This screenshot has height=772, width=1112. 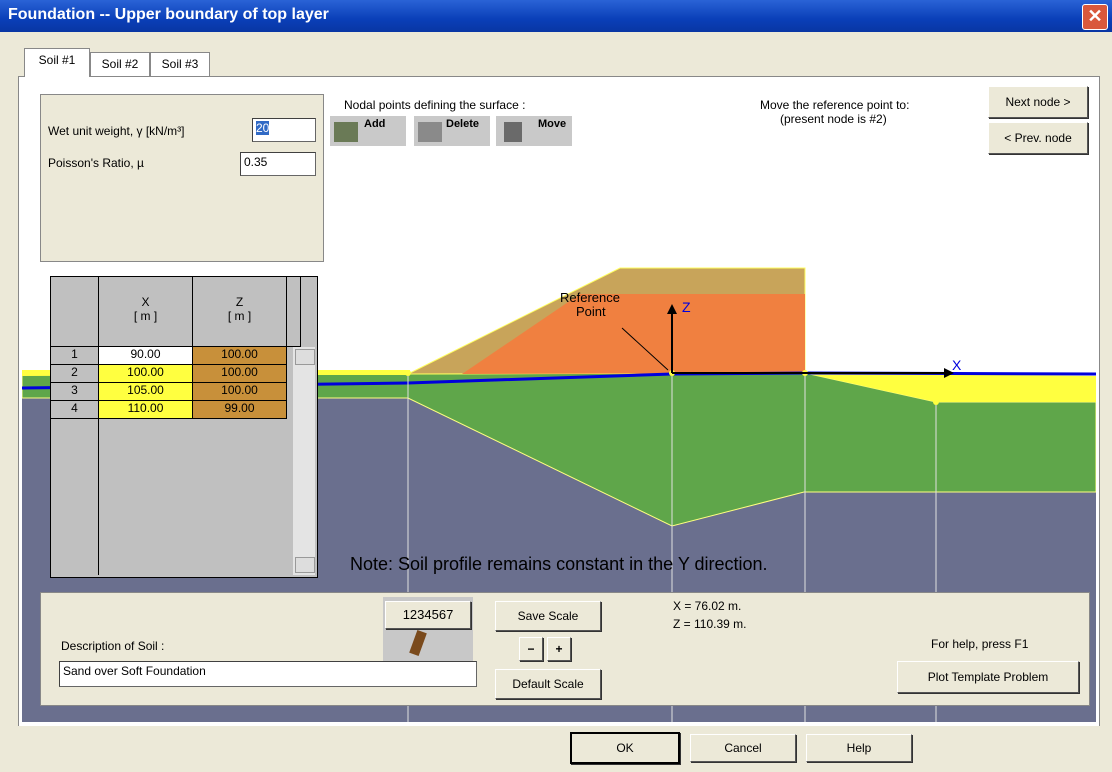 What do you see at coordinates (180, 64) in the screenshot?
I see `tab-soil-3: Soil #3` at bounding box center [180, 64].